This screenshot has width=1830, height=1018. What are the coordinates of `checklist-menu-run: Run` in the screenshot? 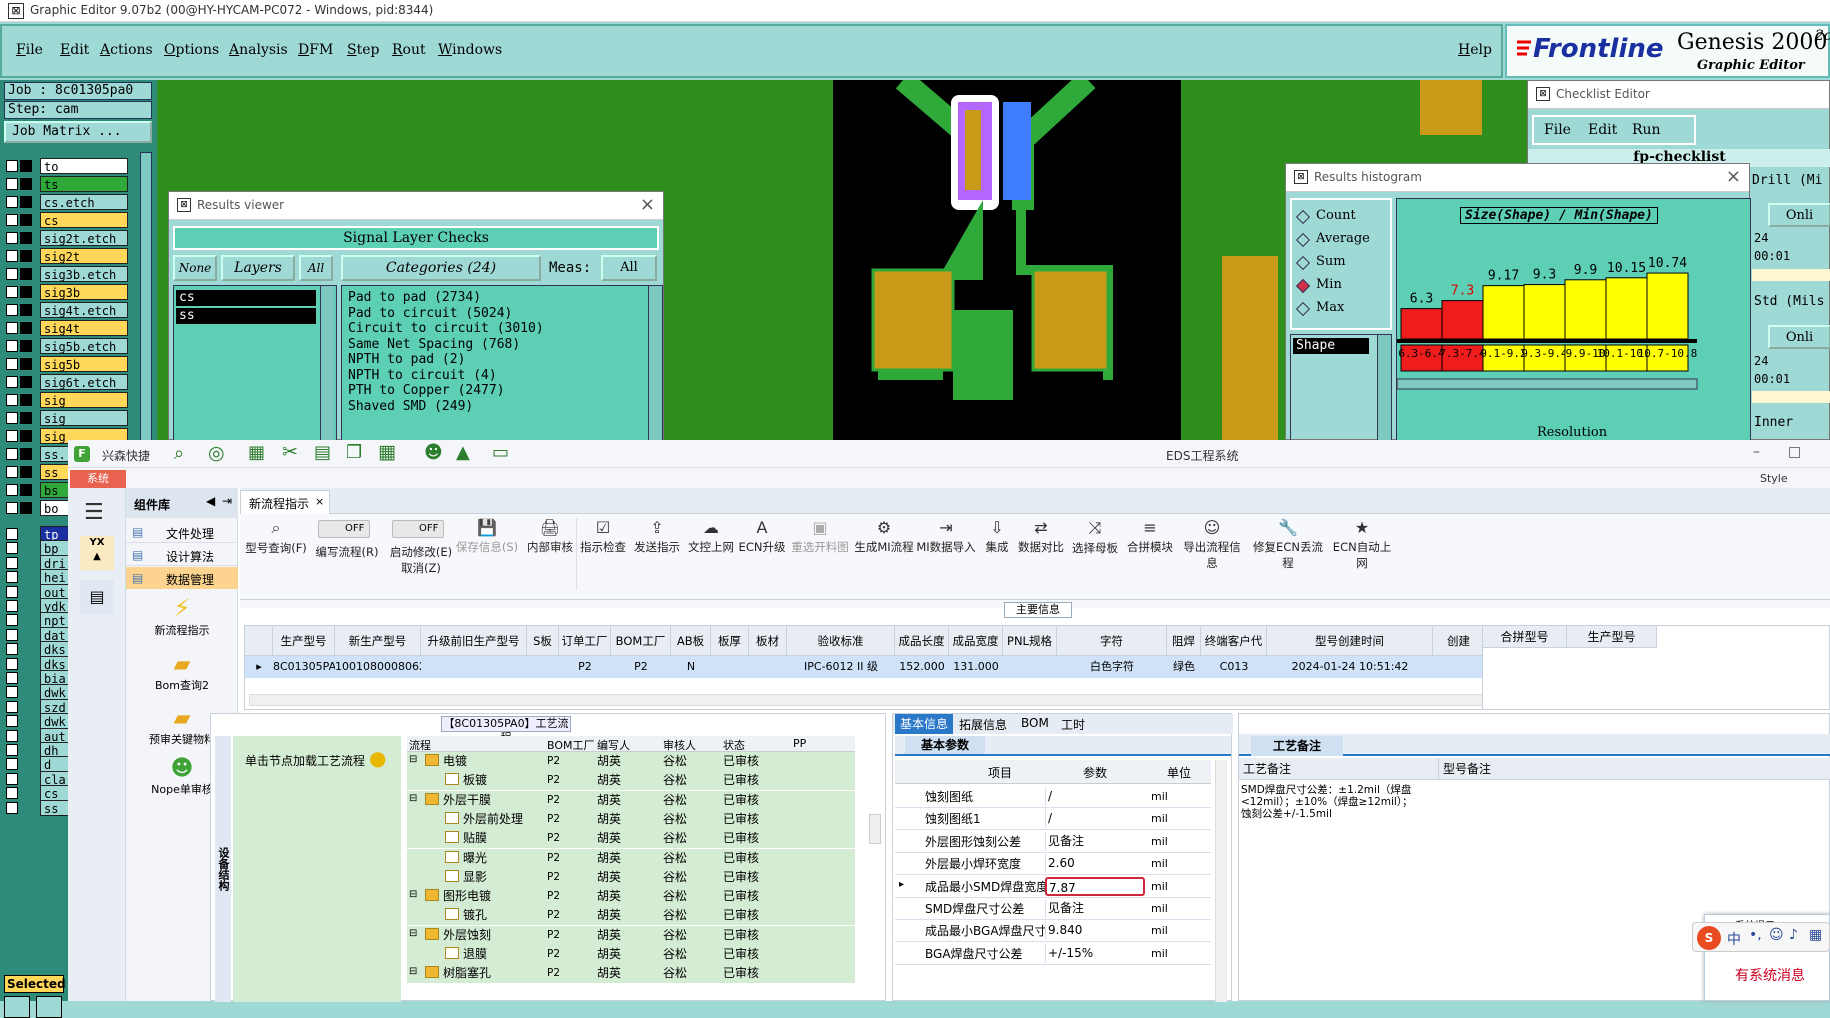 It's located at (1646, 130).